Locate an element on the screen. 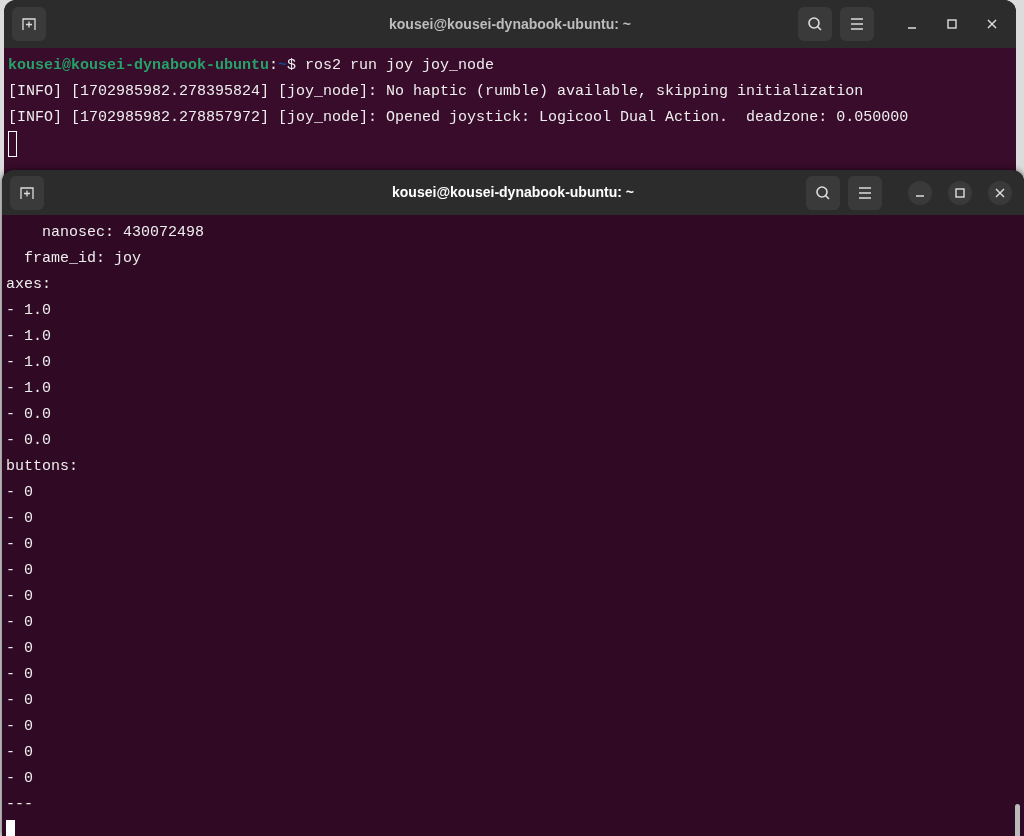 Image resolution: width=1024 pixels, height=836 pixels. minimize-button is located at coordinates (920, 192).